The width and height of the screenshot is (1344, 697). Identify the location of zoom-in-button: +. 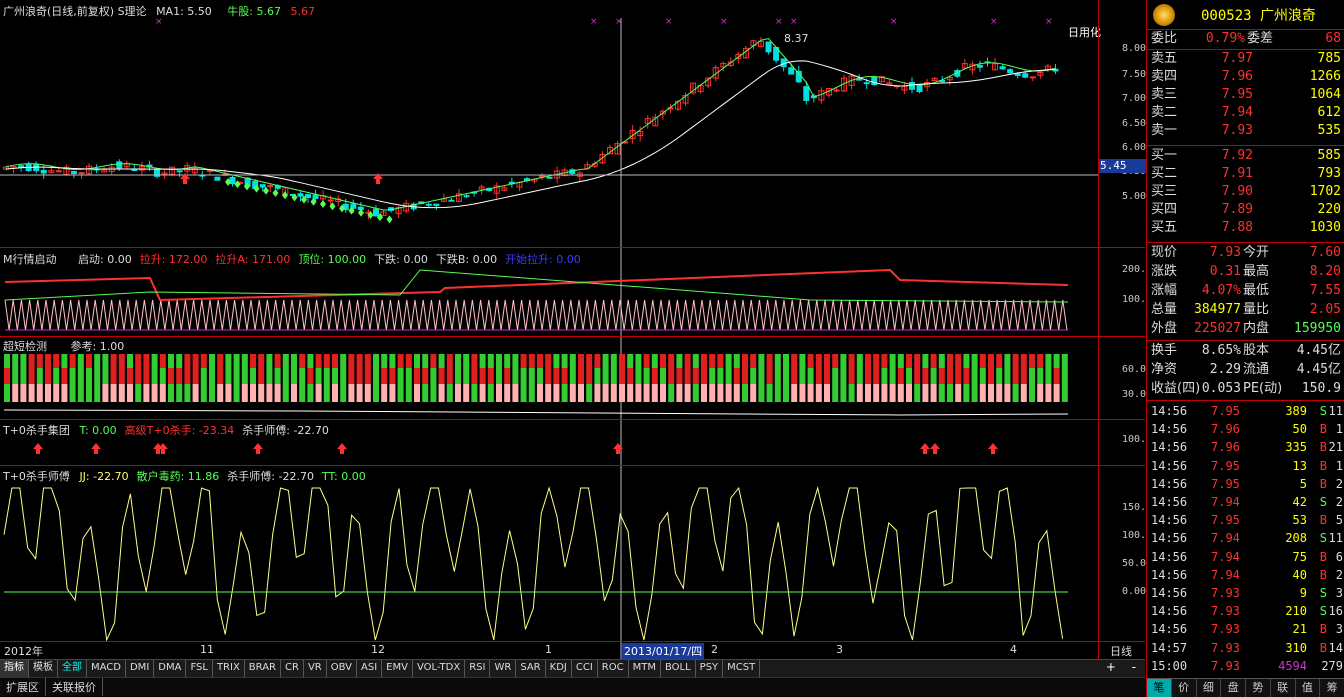
(1111, 668).